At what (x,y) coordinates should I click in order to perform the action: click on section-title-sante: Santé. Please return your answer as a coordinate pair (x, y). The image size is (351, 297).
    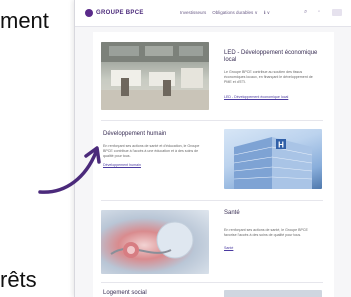
    Looking at the image, I should click on (232, 213).